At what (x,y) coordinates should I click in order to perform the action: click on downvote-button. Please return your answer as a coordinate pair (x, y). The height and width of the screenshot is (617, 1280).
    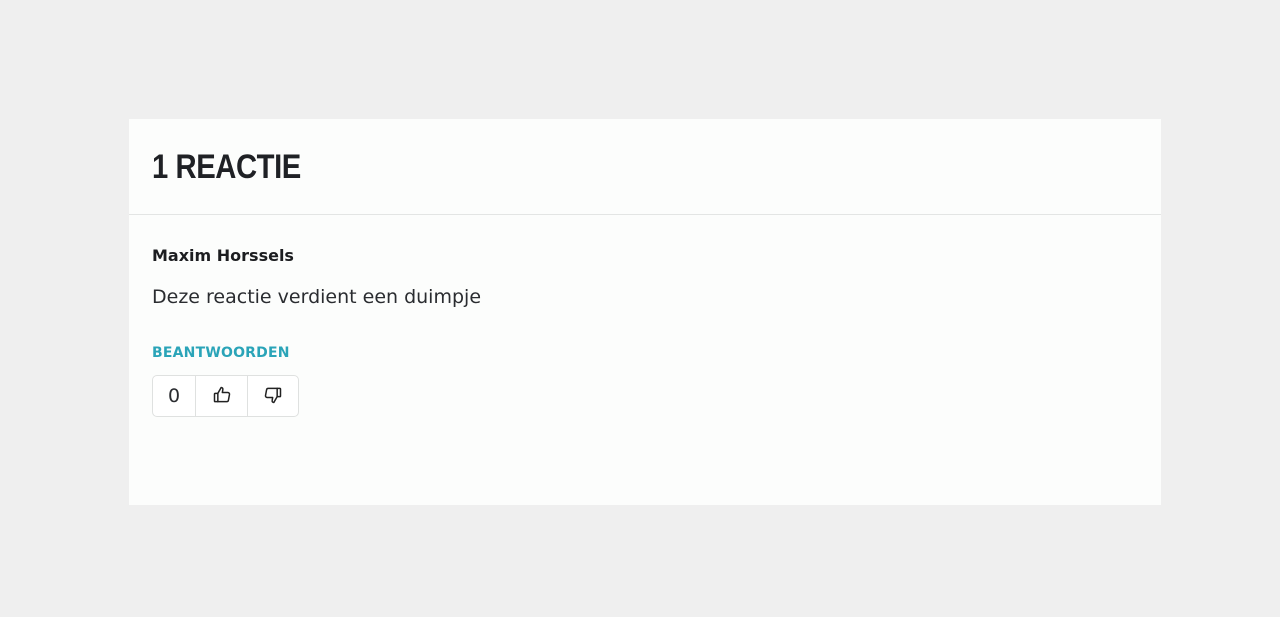
    Looking at the image, I should click on (272, 396).